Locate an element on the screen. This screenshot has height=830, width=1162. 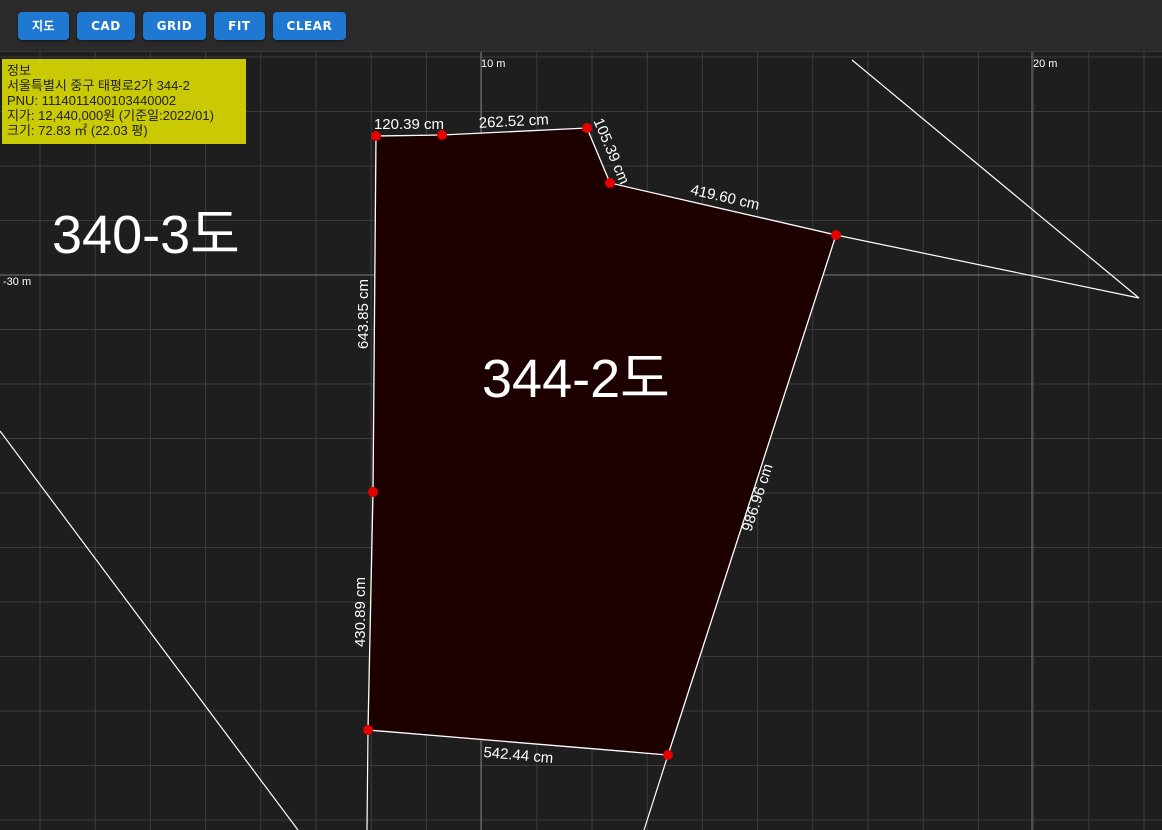
neighbor-boundary-top-right is located at coordinates (987, 179).